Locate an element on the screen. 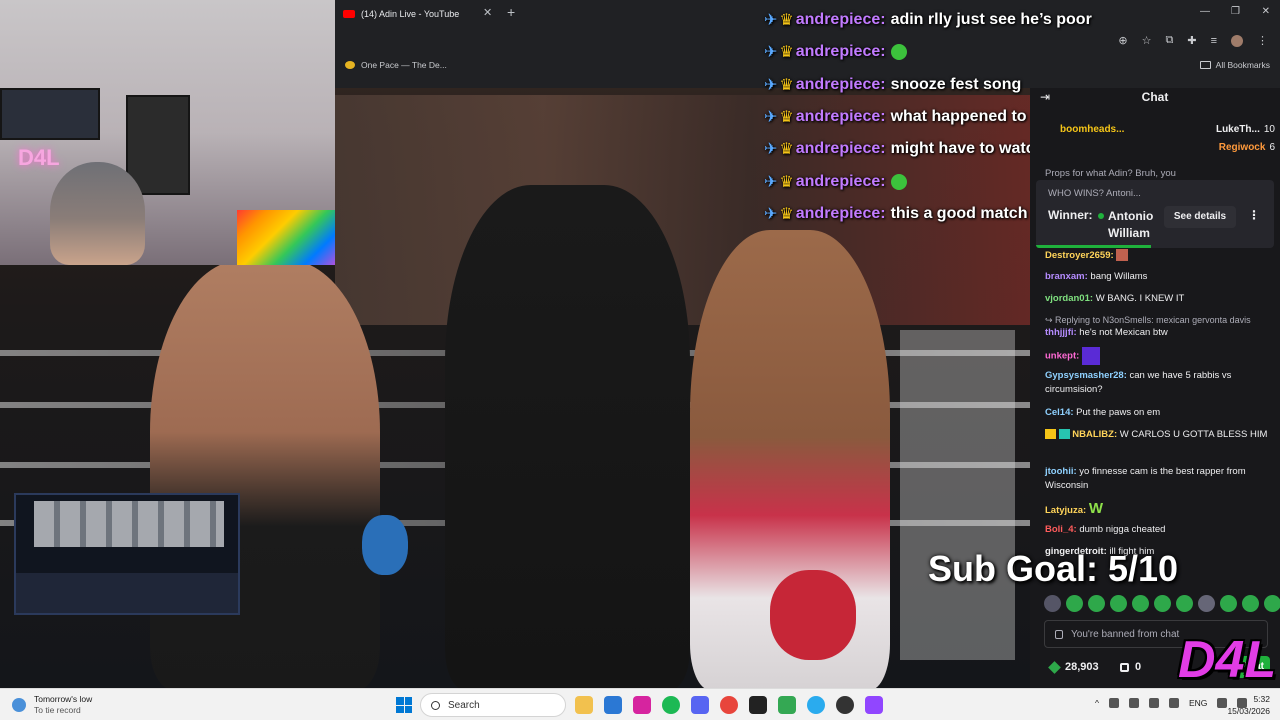 The height and width of the screenshot is (720, 1280). overlay-text: adin rlly just see he’s poor is located at coordinates (991, 20).